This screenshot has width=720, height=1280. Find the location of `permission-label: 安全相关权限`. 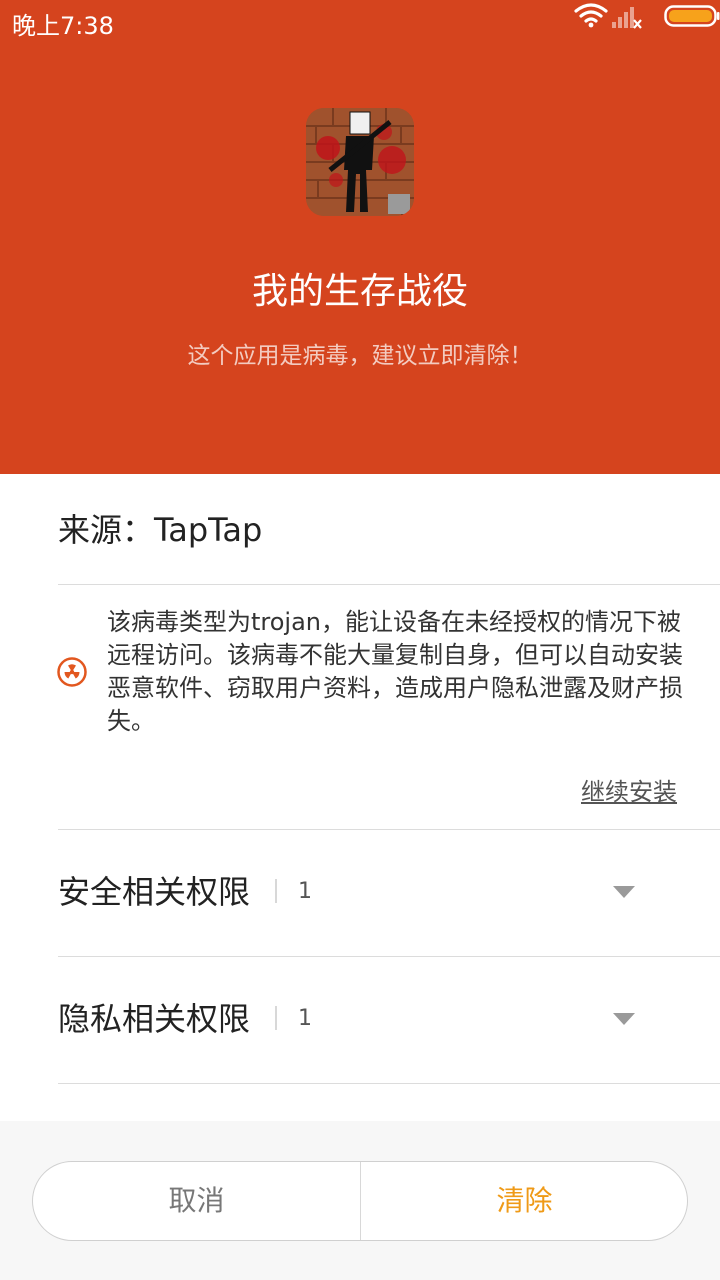

permission-label: 安全相关权限 is located at coordinates (154, 892).